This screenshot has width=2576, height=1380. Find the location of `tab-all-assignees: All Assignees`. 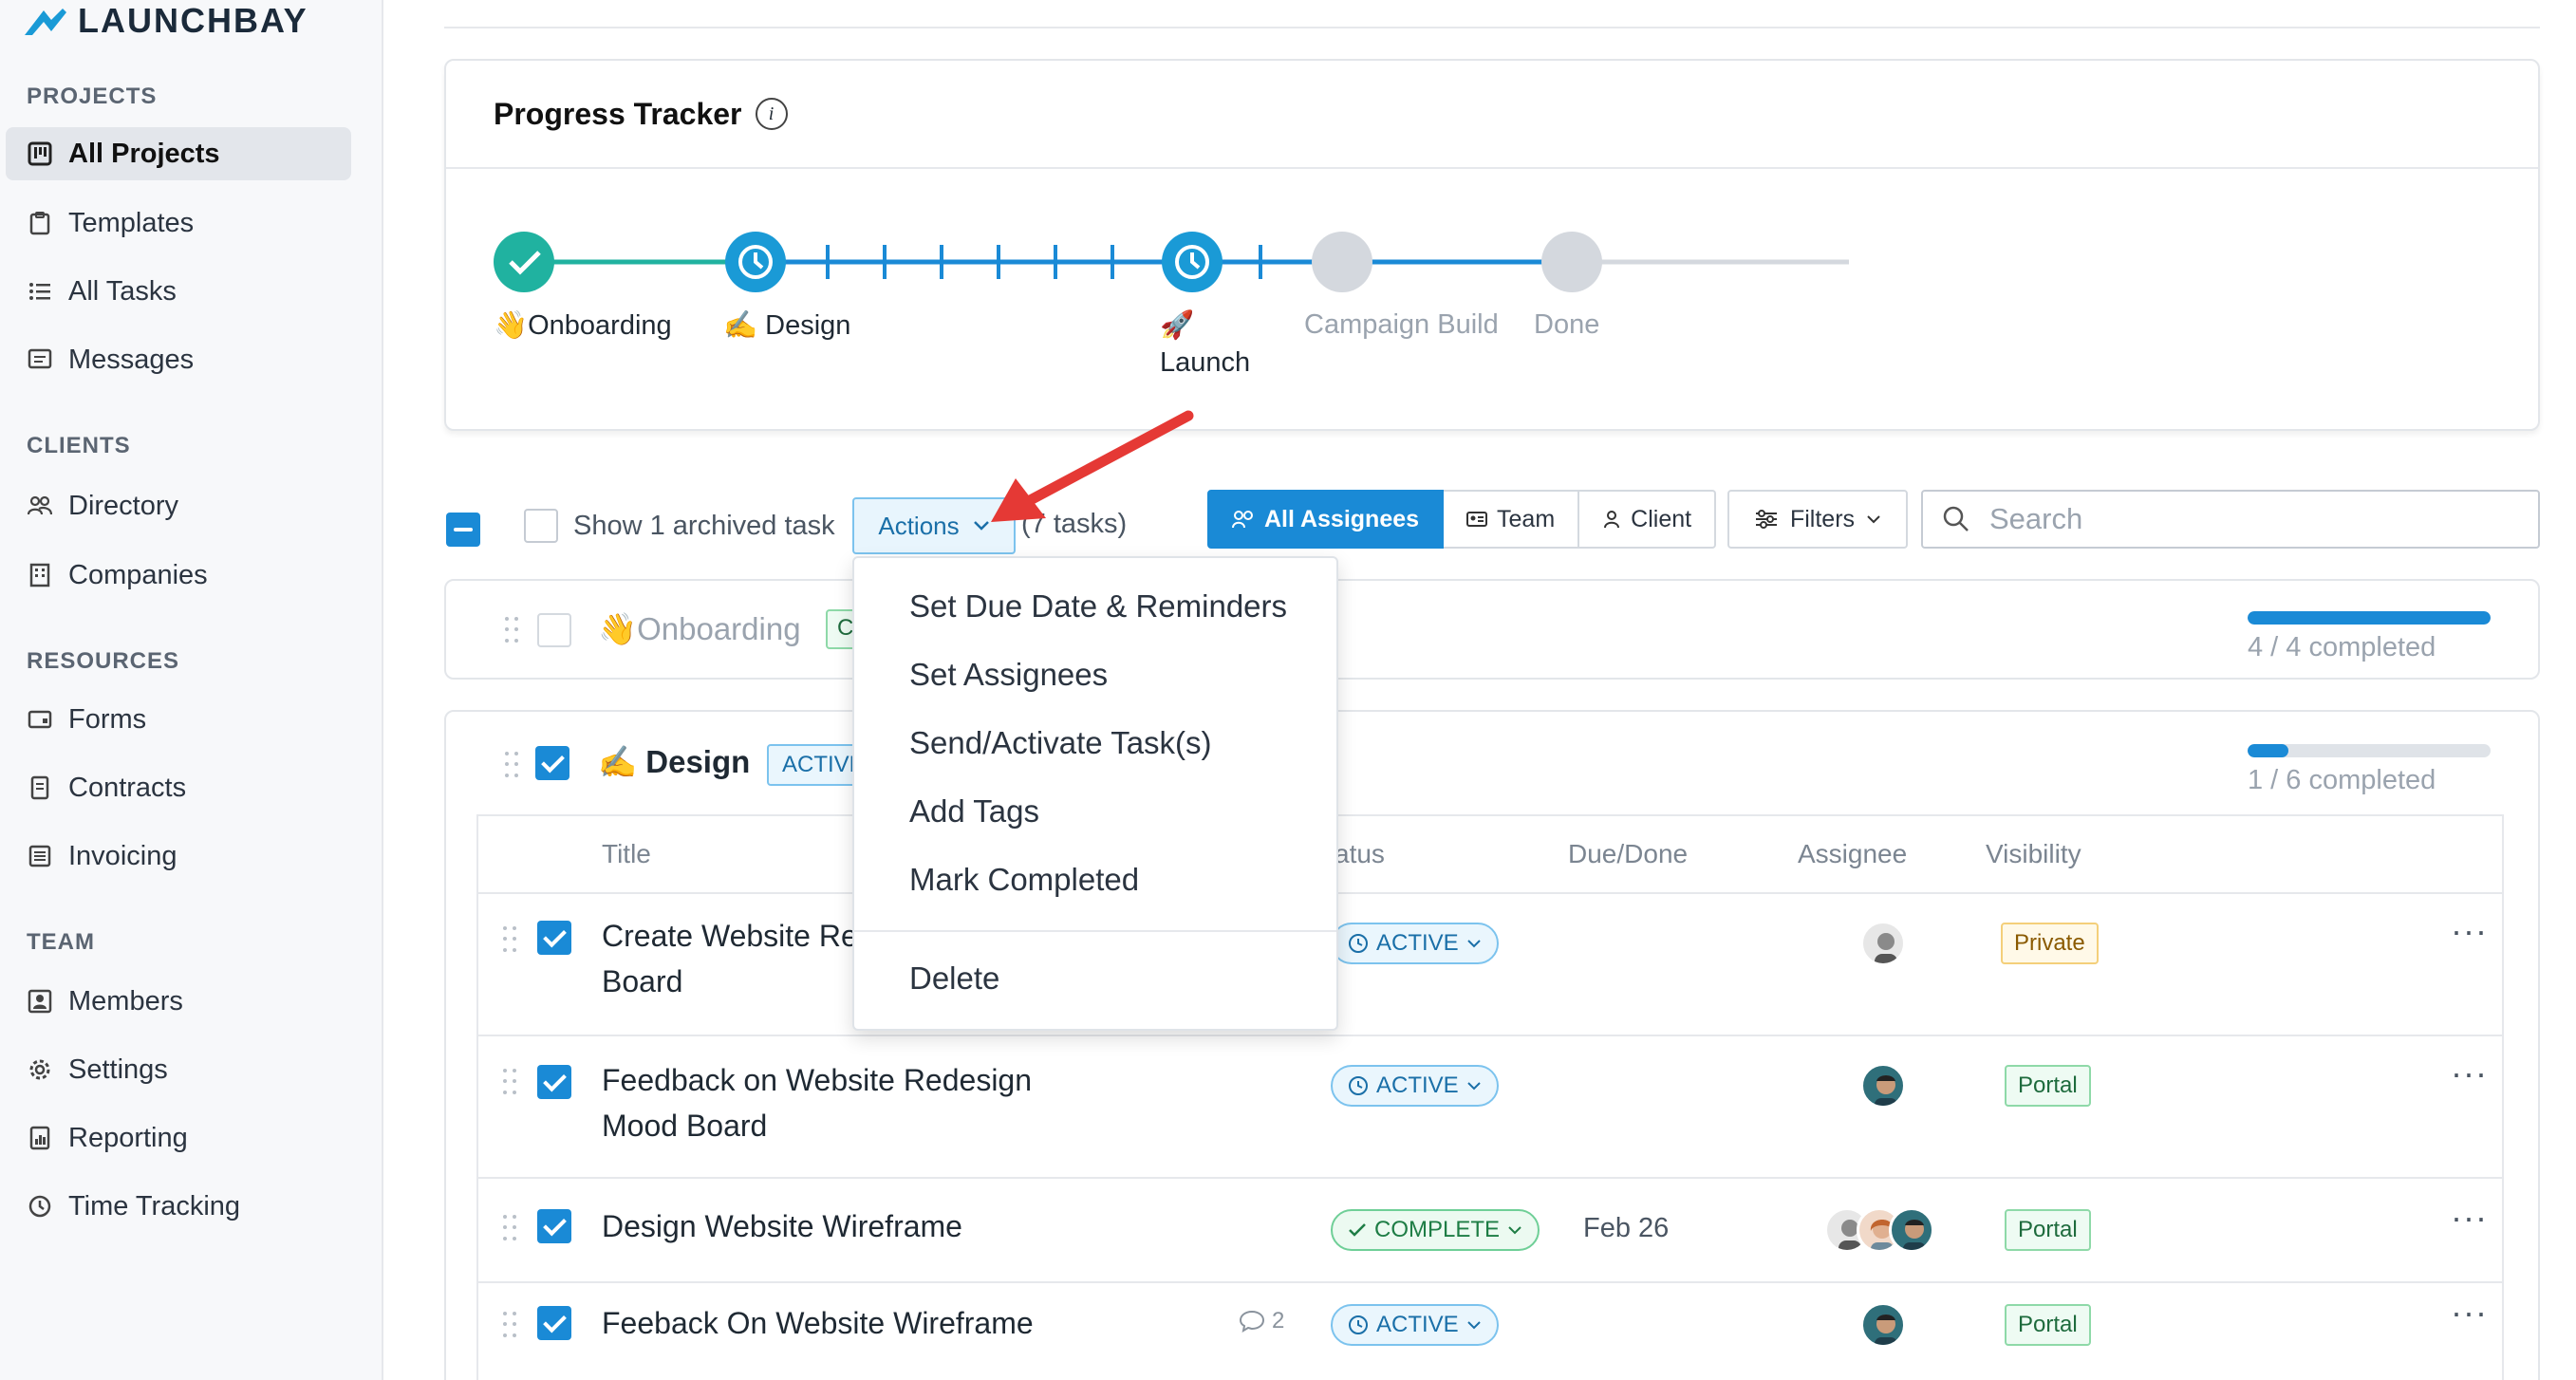

tab-all-assignees: All Assignees is located at coordinates (1326, 520).